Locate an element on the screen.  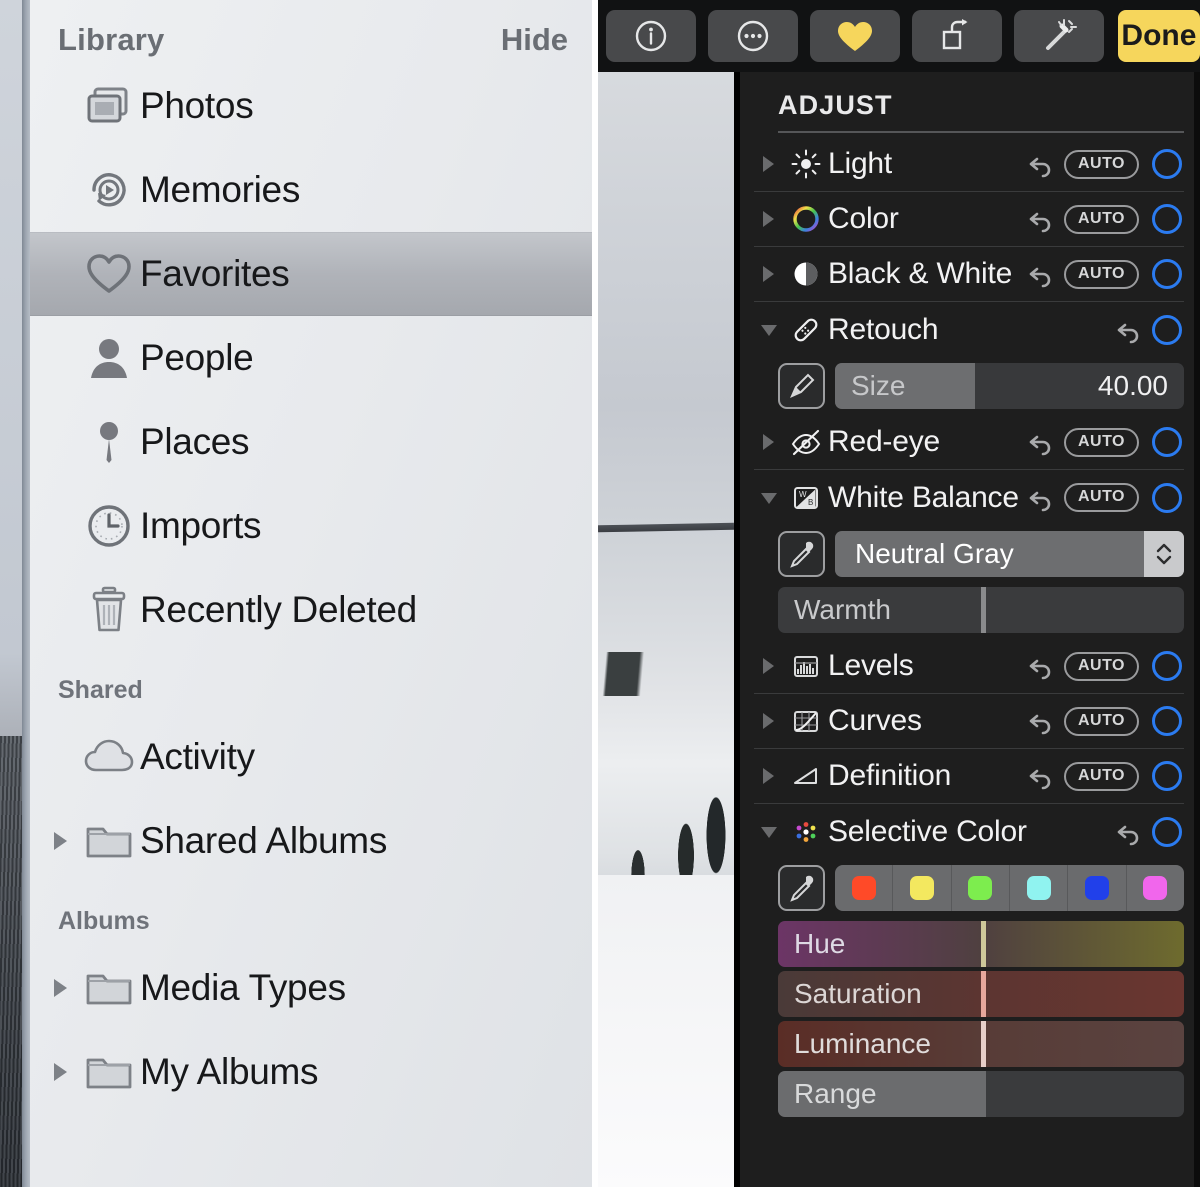
adjust-row-curves: Curves AUTO is located at coordinates (969, 721).